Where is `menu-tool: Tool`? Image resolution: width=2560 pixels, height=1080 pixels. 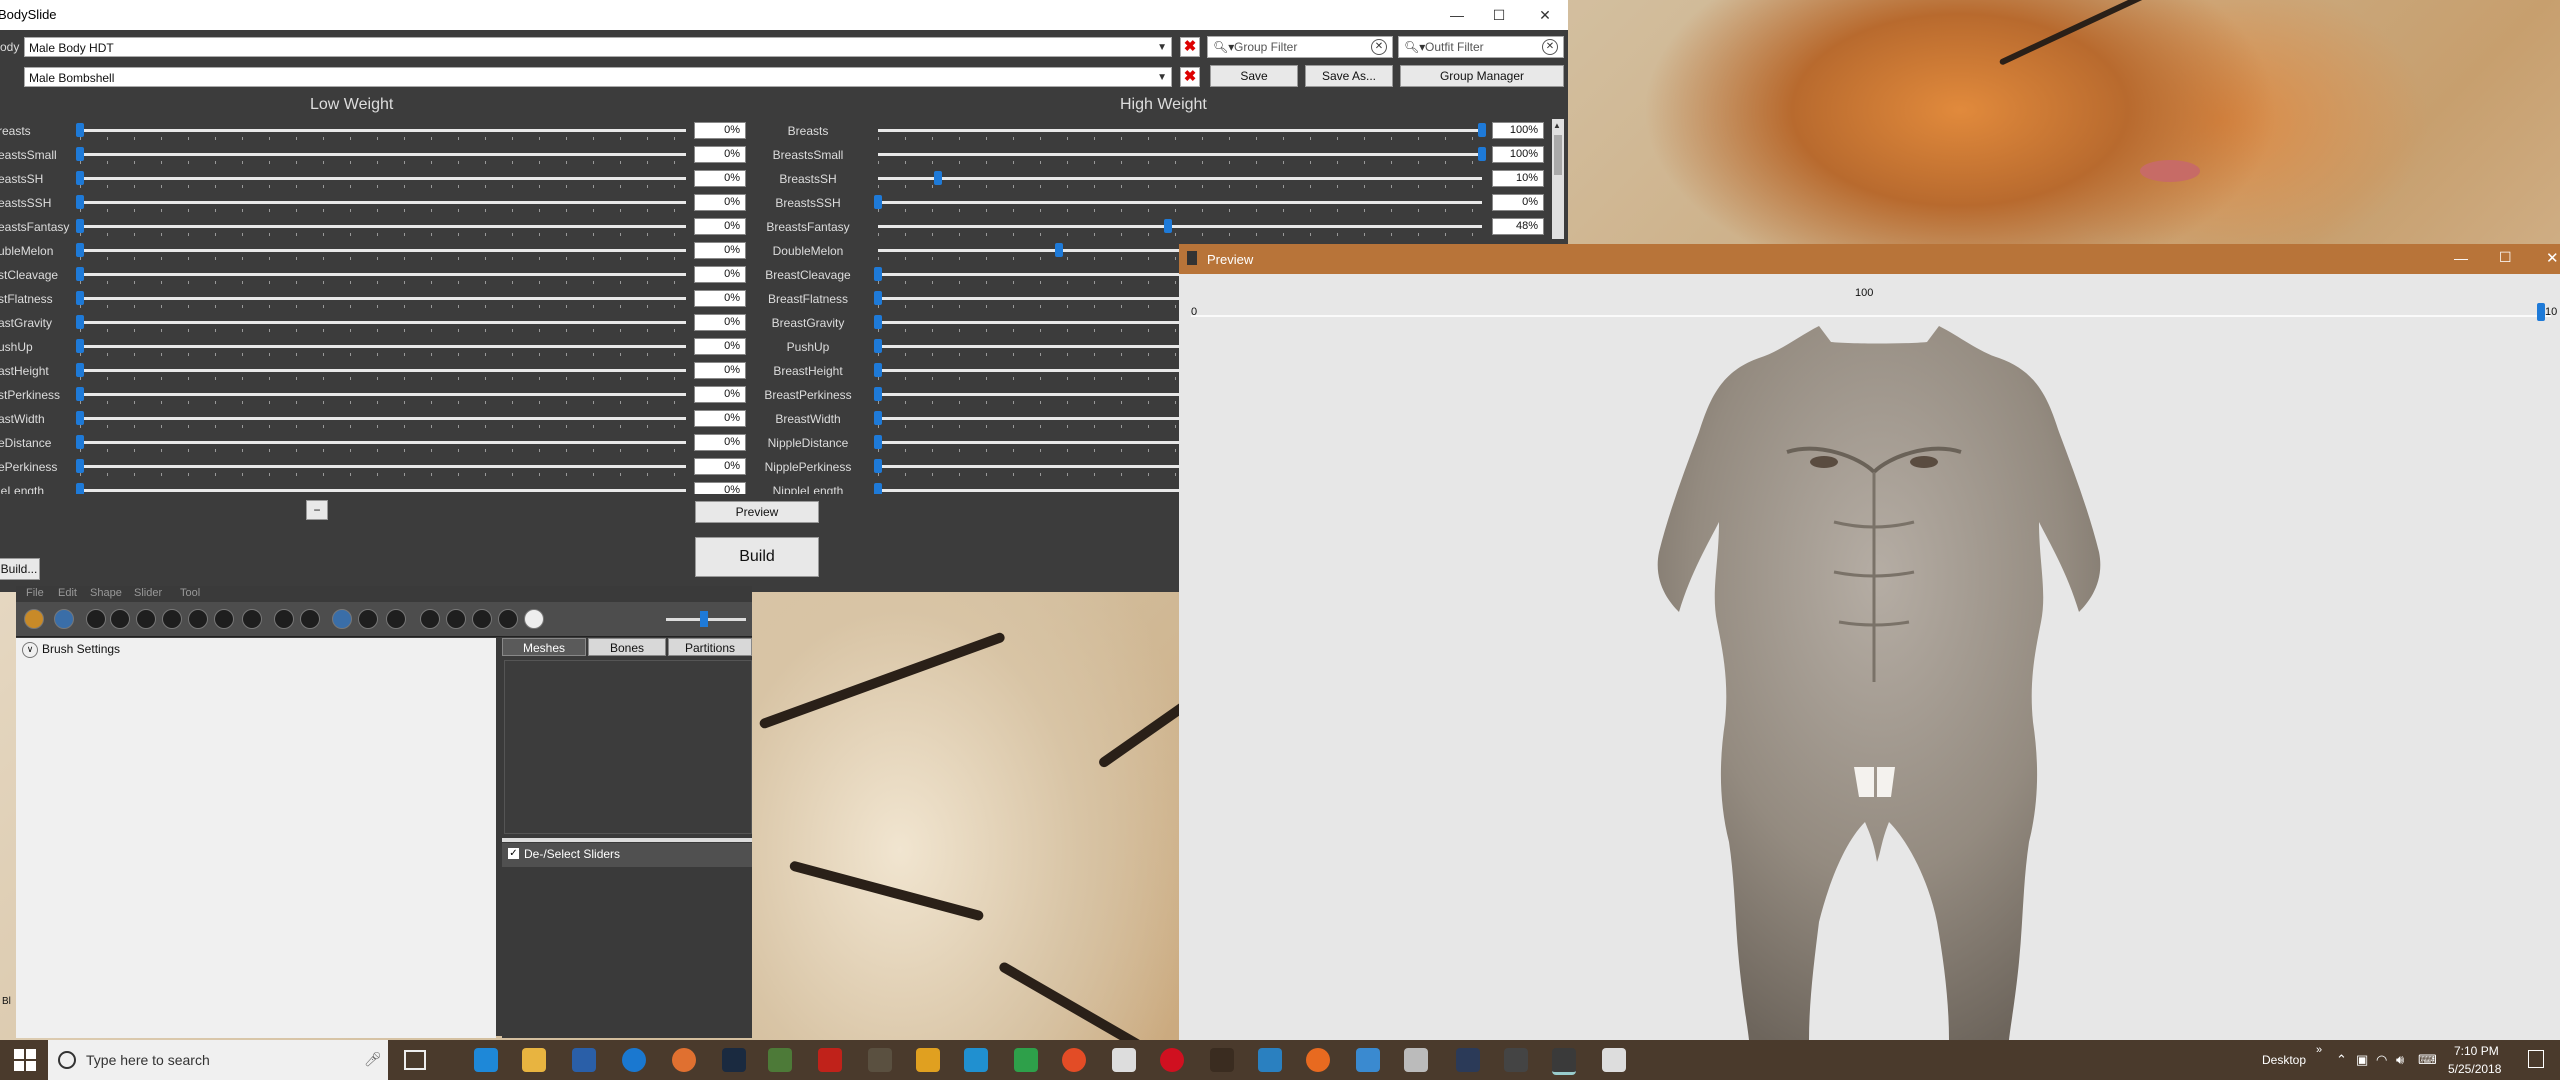
menu-tool: Tool is located at coordinates (190, 593).